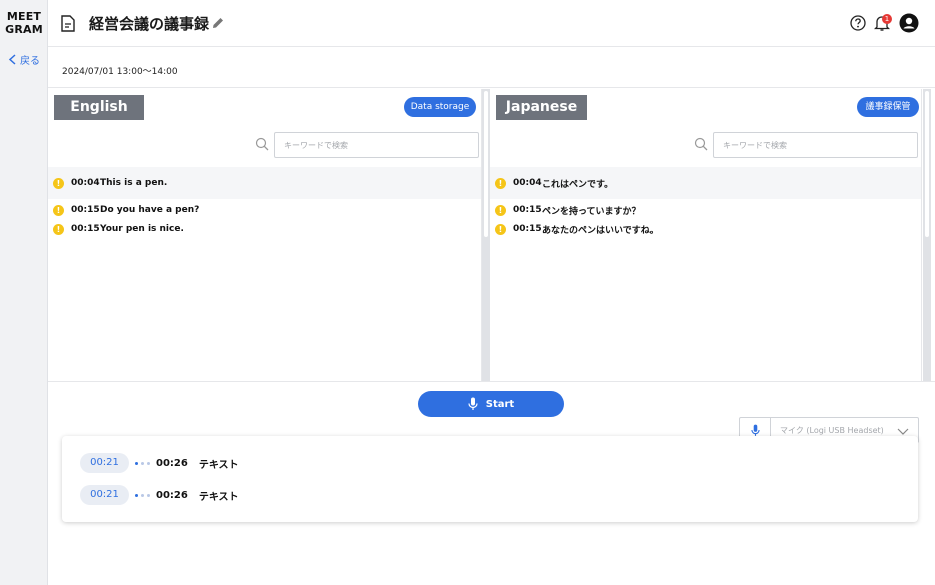 The height and width of the screenshot is (585, 935). Describe the element at coordinates (500, 404) in the screenshot. I see `start-label: Start` at that location.